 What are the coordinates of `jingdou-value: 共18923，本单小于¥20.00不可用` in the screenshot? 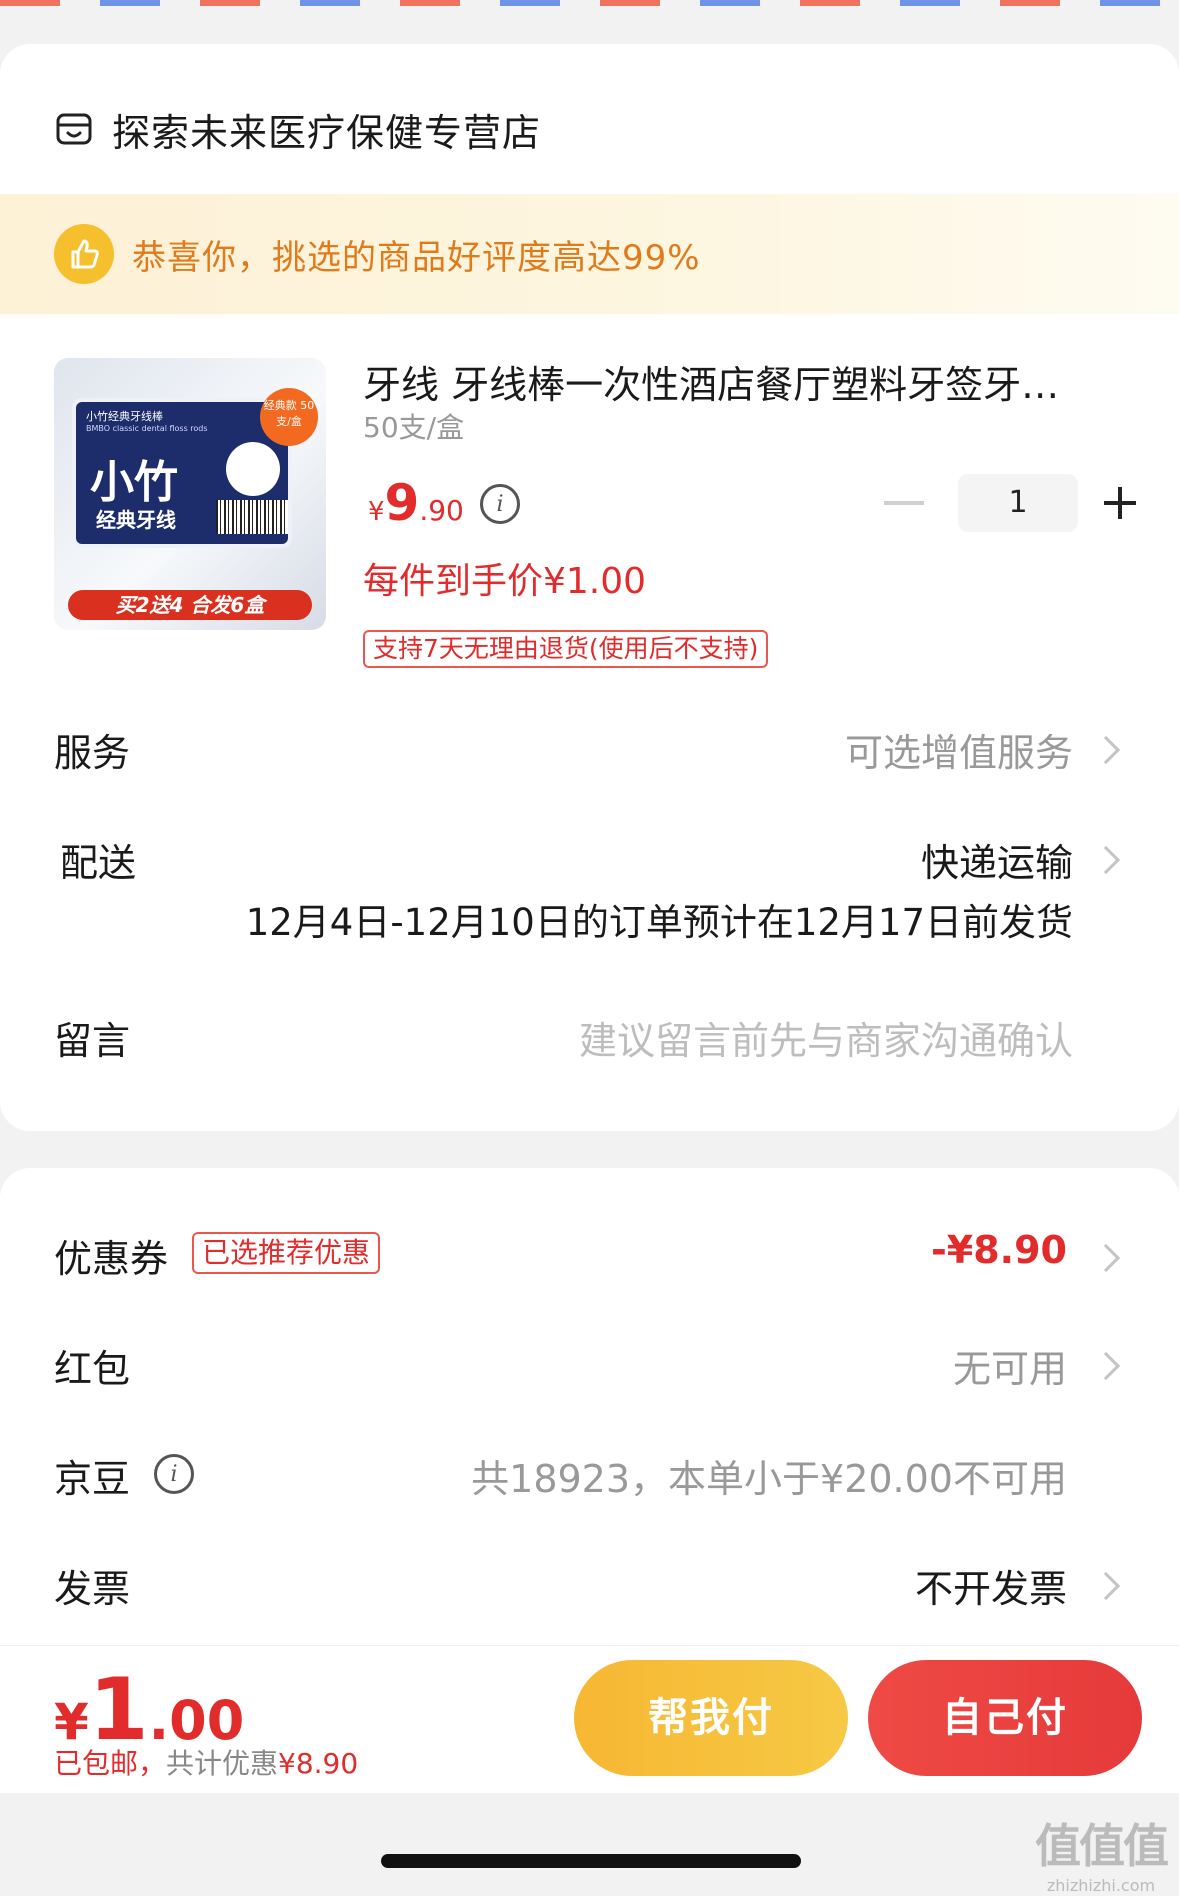 It's located at (769, 1479).